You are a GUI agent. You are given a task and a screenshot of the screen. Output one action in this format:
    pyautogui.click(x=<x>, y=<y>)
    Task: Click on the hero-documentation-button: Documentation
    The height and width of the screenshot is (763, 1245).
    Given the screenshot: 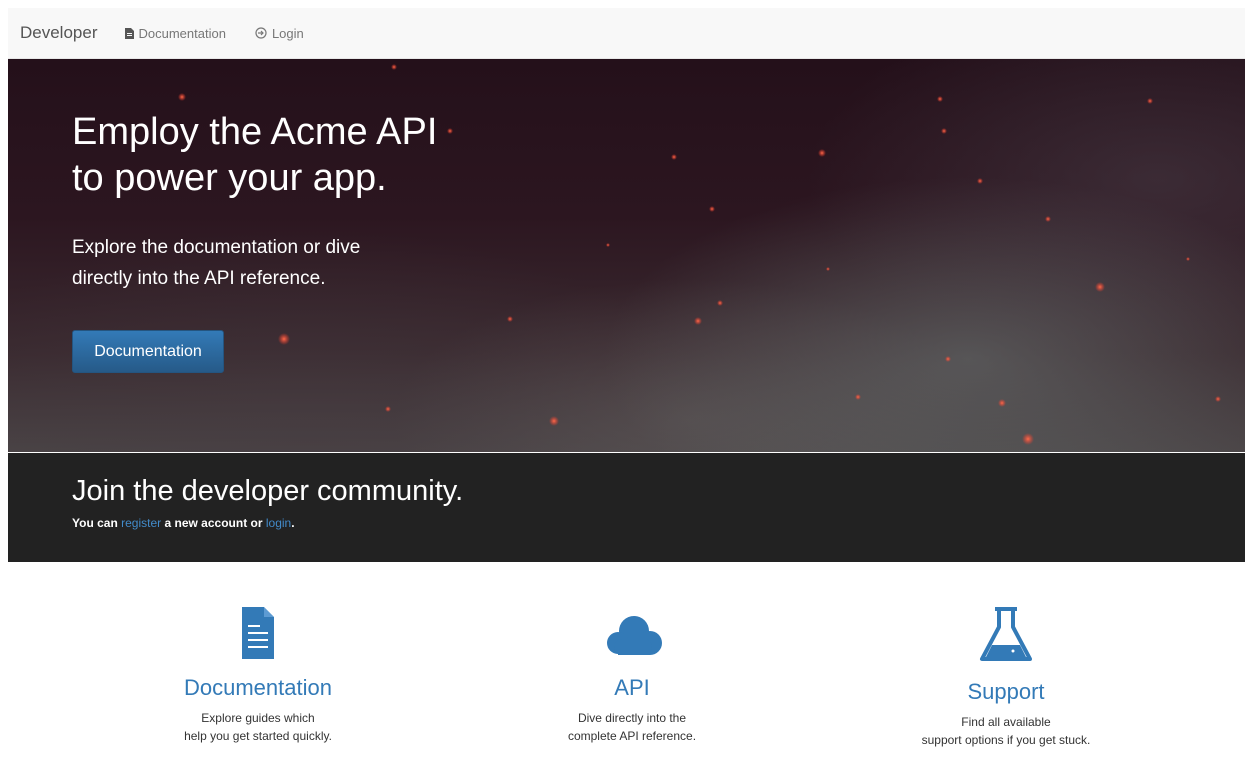 What is the action you would take?
    pyautogui.click(x=148, y=351)
    